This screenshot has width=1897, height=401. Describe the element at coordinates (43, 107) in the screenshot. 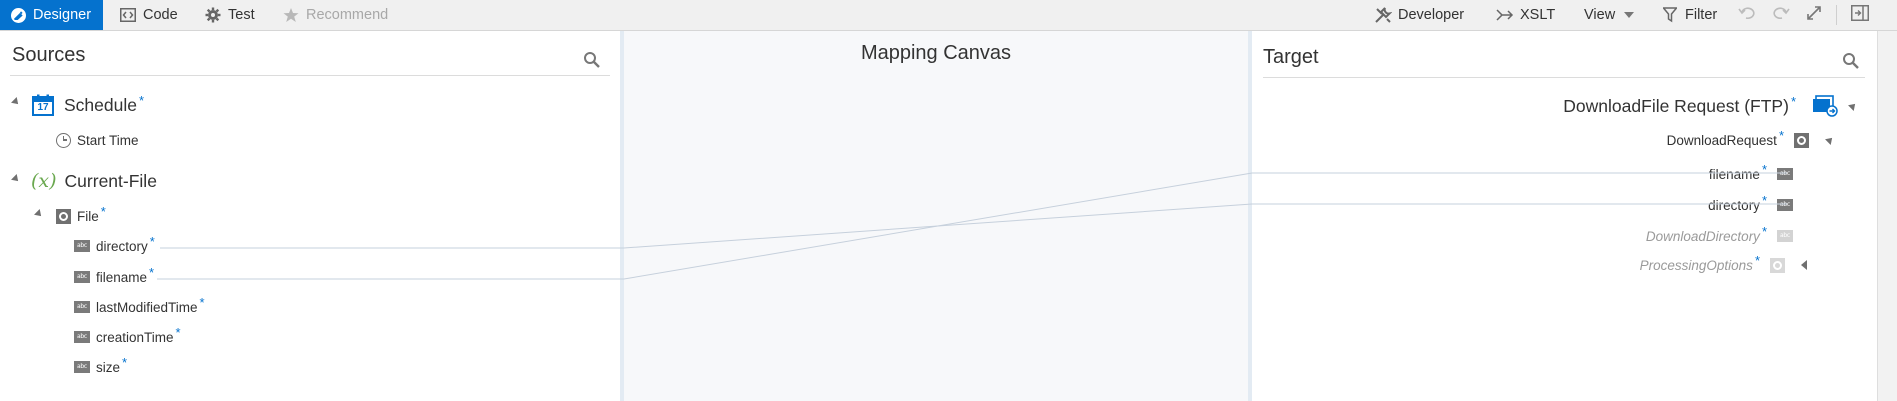

I see `calendar-day: 17` at that location.